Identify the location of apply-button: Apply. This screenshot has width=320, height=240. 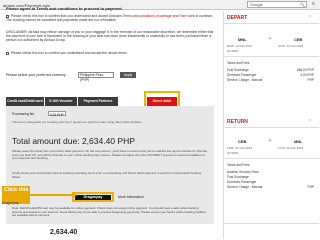
(128, 75).